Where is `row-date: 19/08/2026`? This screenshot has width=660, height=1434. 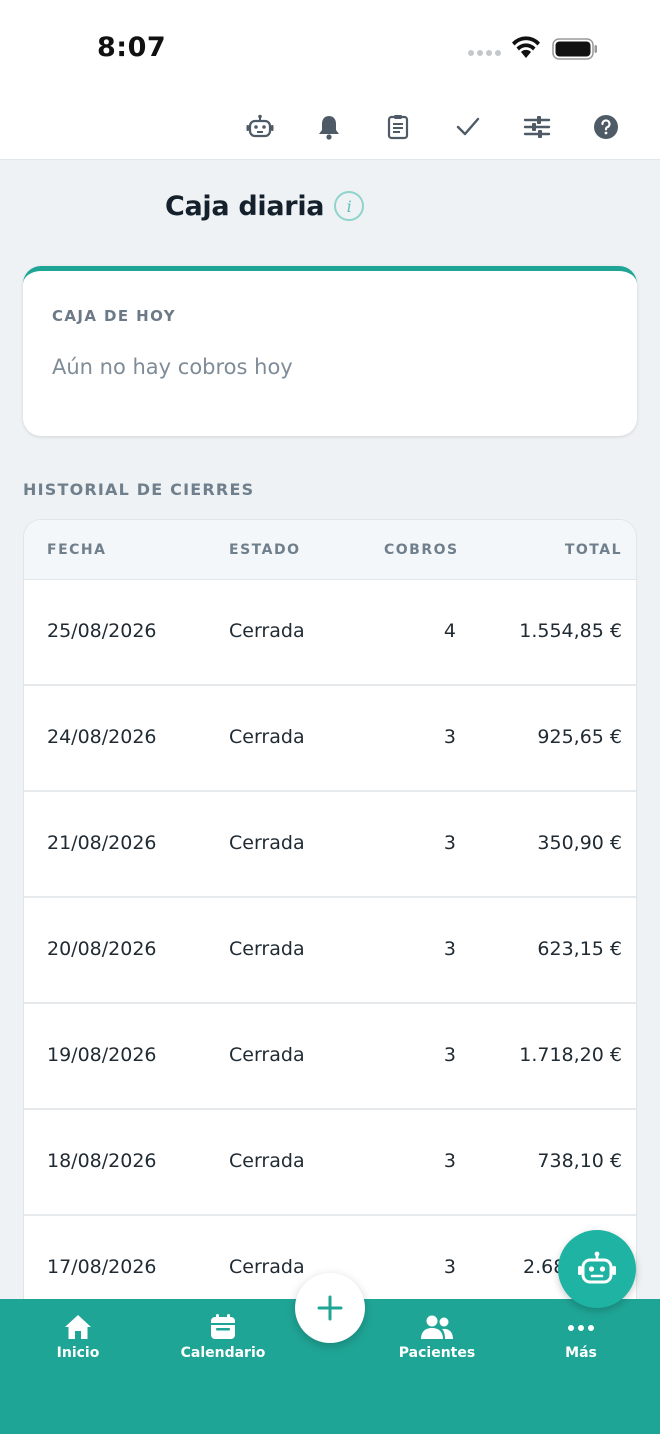
row-date: 19/08/2026 is located at coordinates (102, 1055).